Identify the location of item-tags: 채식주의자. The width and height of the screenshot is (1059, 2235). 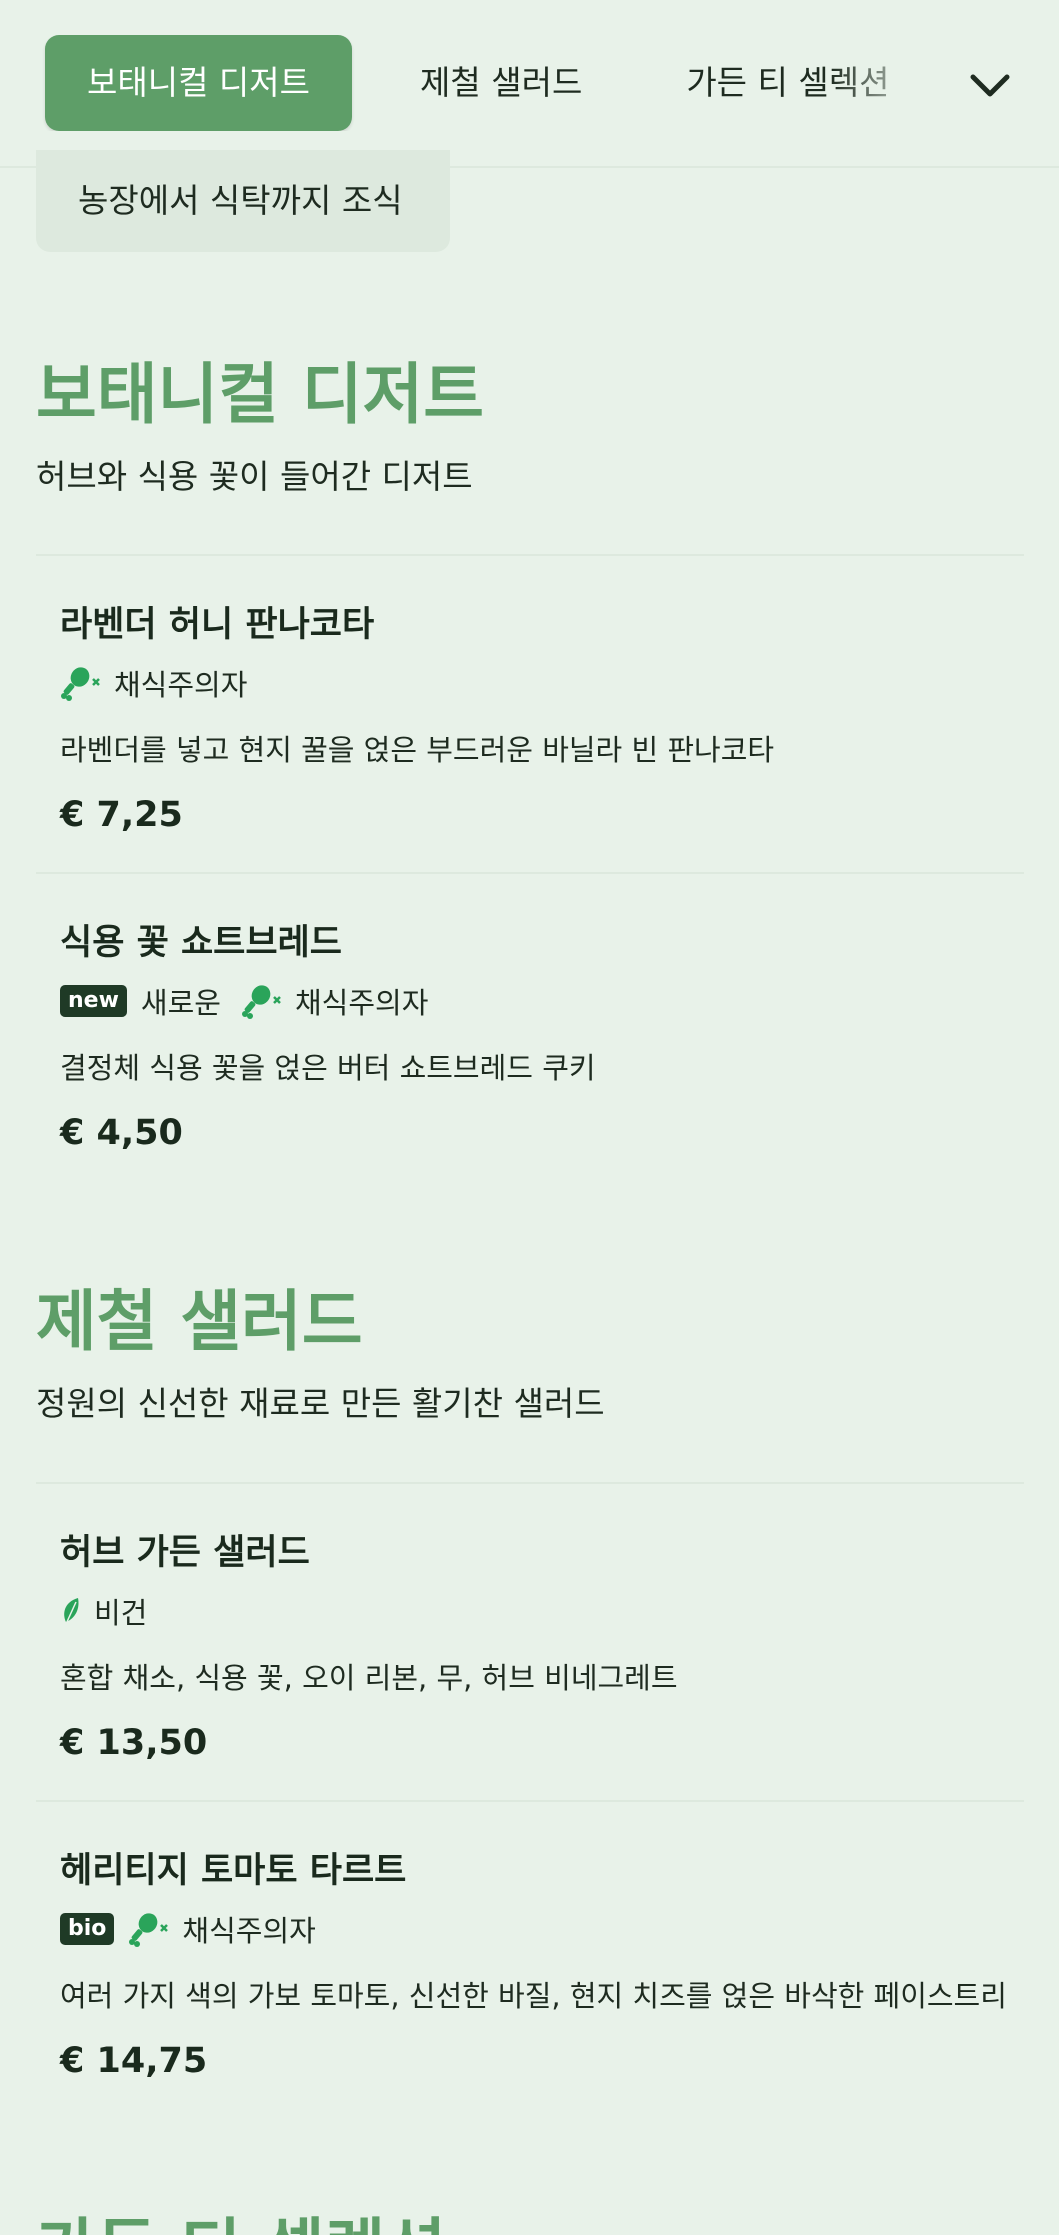
(542, 683).